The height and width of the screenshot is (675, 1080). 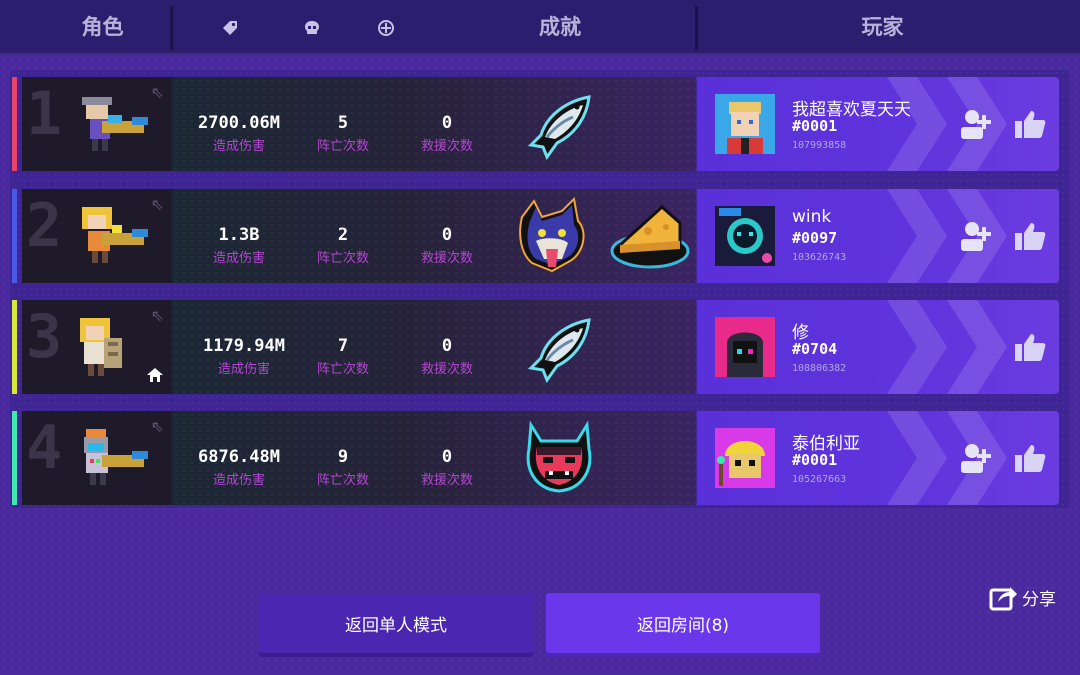 I want to click on deaths-stat: 2 阵亡次数, so click(x=343, y=245).